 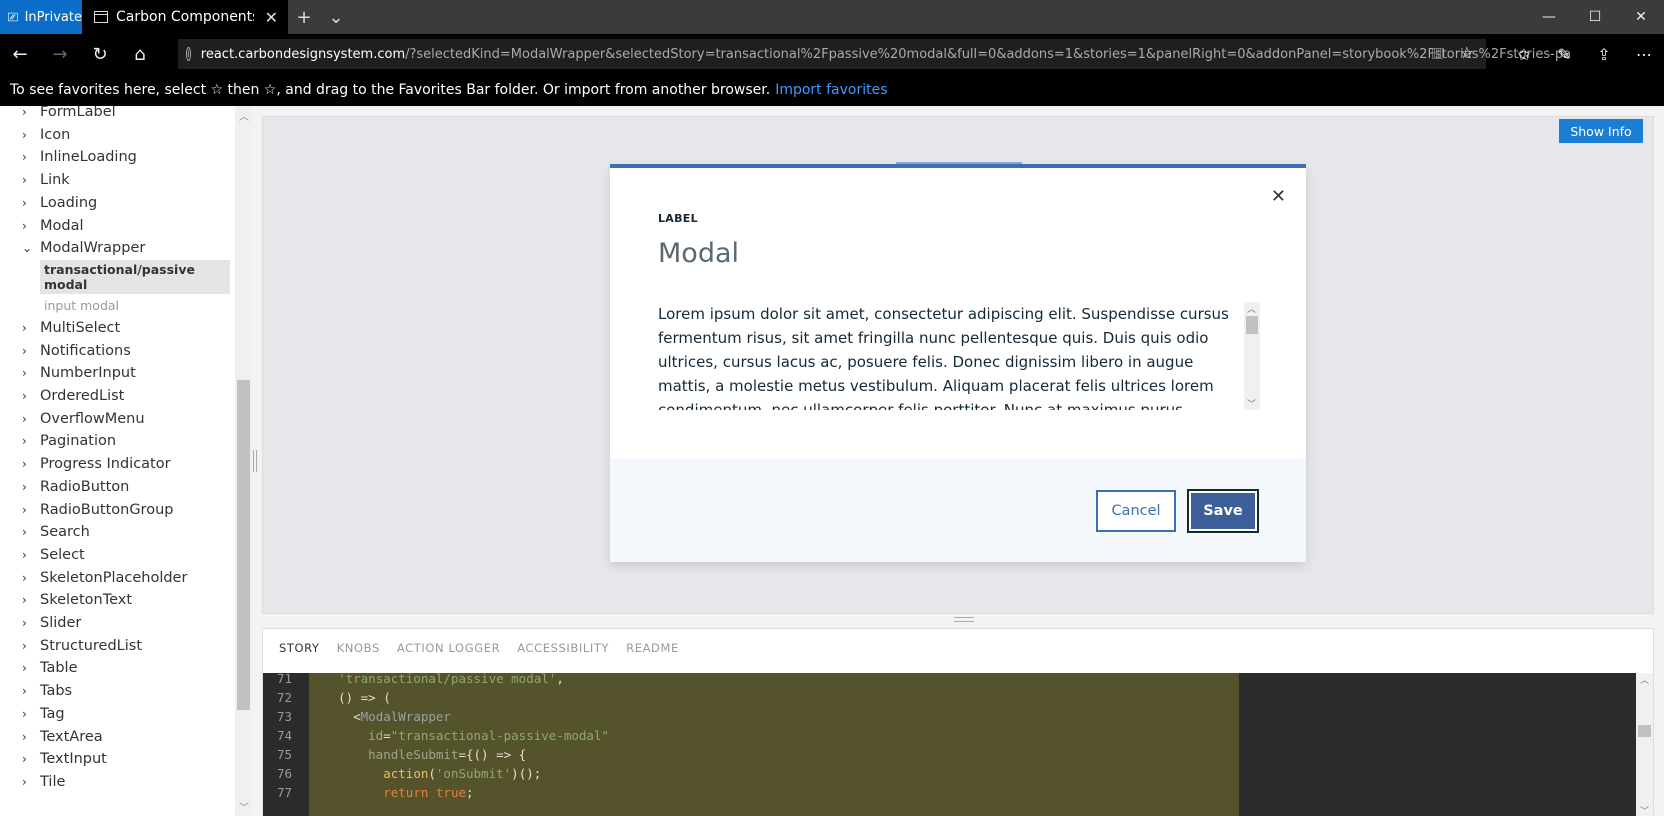 I want to click on browser-tab: Carbon Components React ✕, so click(x=185, y=17).